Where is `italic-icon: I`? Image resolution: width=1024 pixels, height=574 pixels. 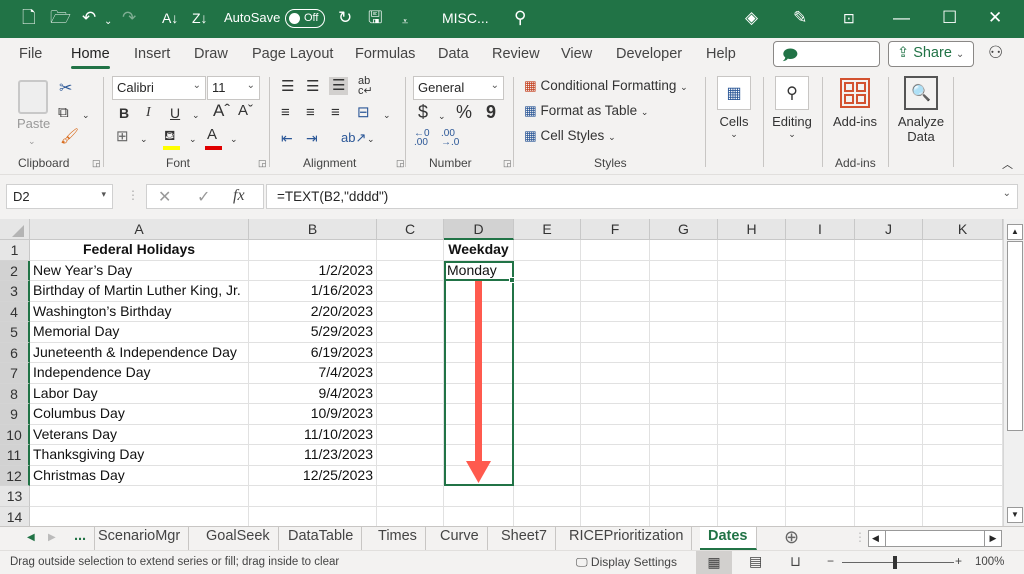 italic-icon: I is located at coordinates (148, 113).